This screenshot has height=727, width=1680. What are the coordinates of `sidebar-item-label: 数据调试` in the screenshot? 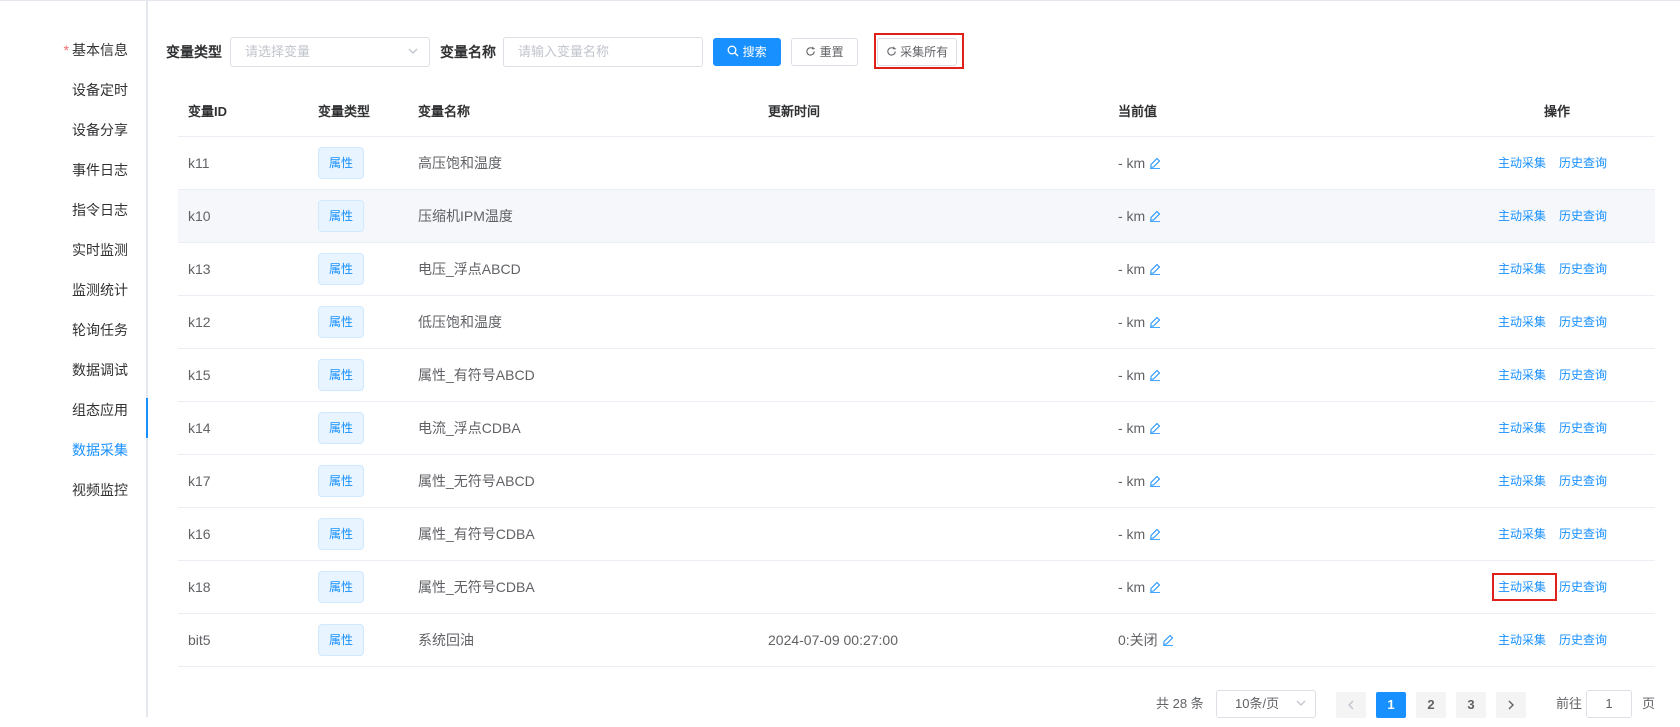 It's located at (100, 370).